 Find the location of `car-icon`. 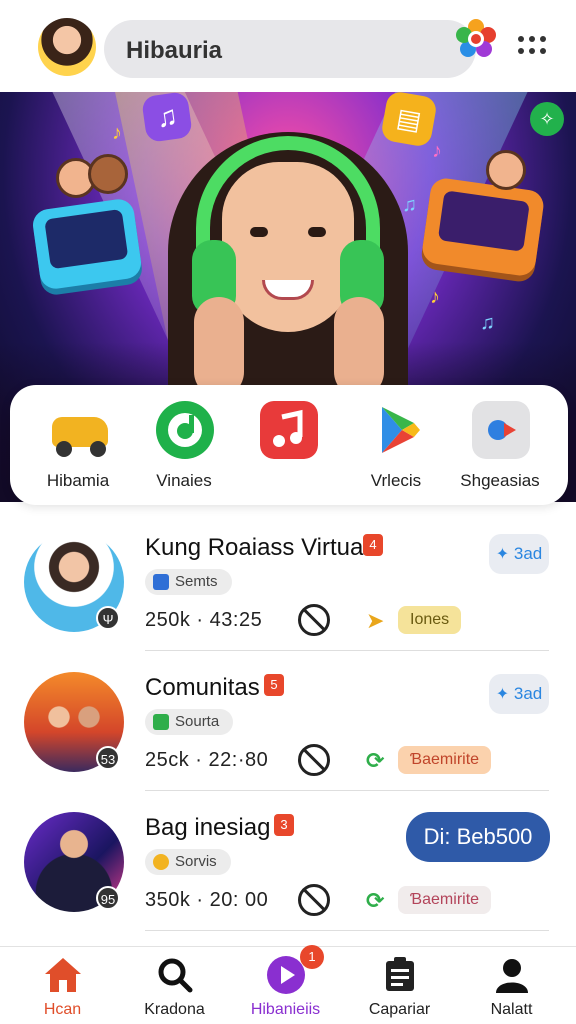

car-icon is located at coordinates (79, 430).